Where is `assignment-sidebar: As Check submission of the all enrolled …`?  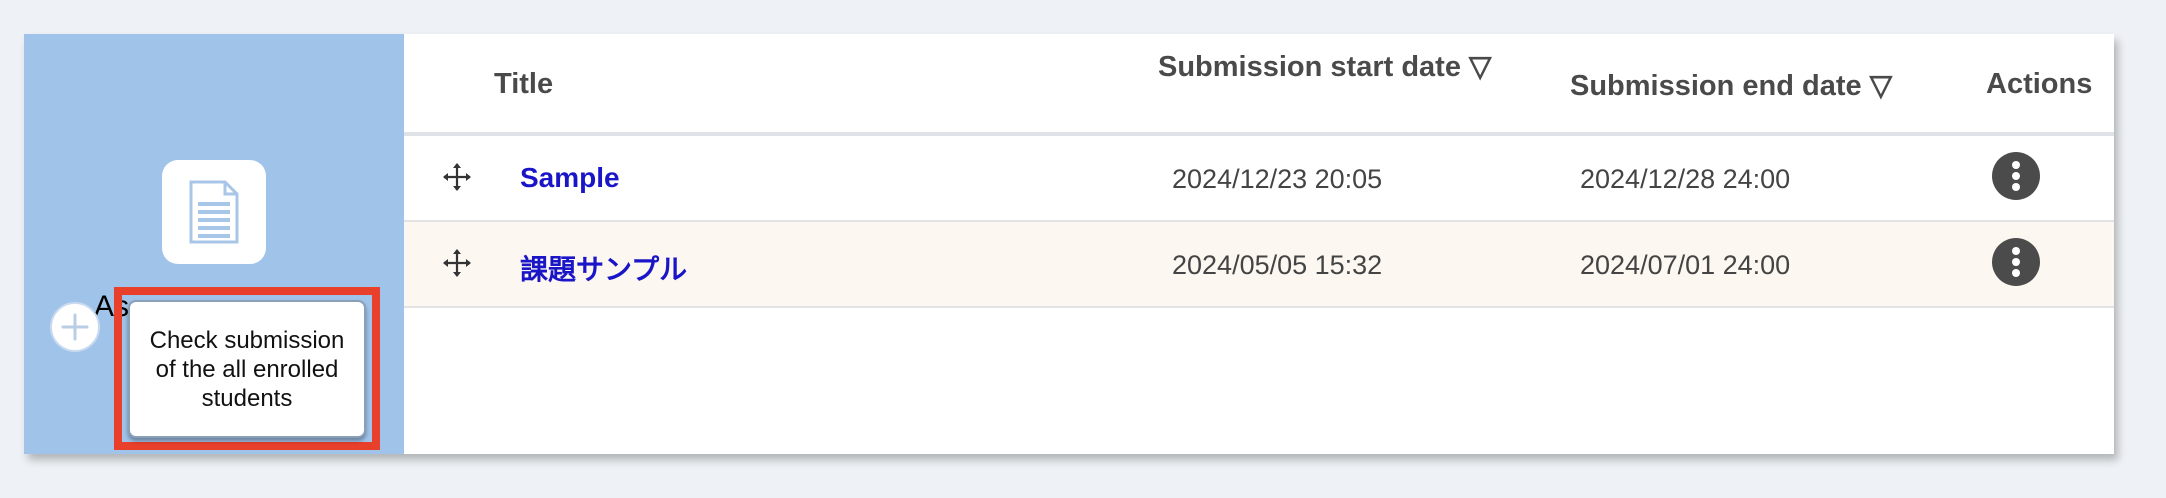
assignment-sidebar: As Check submission of the all enrolled … is located at coordinates (214, 244).